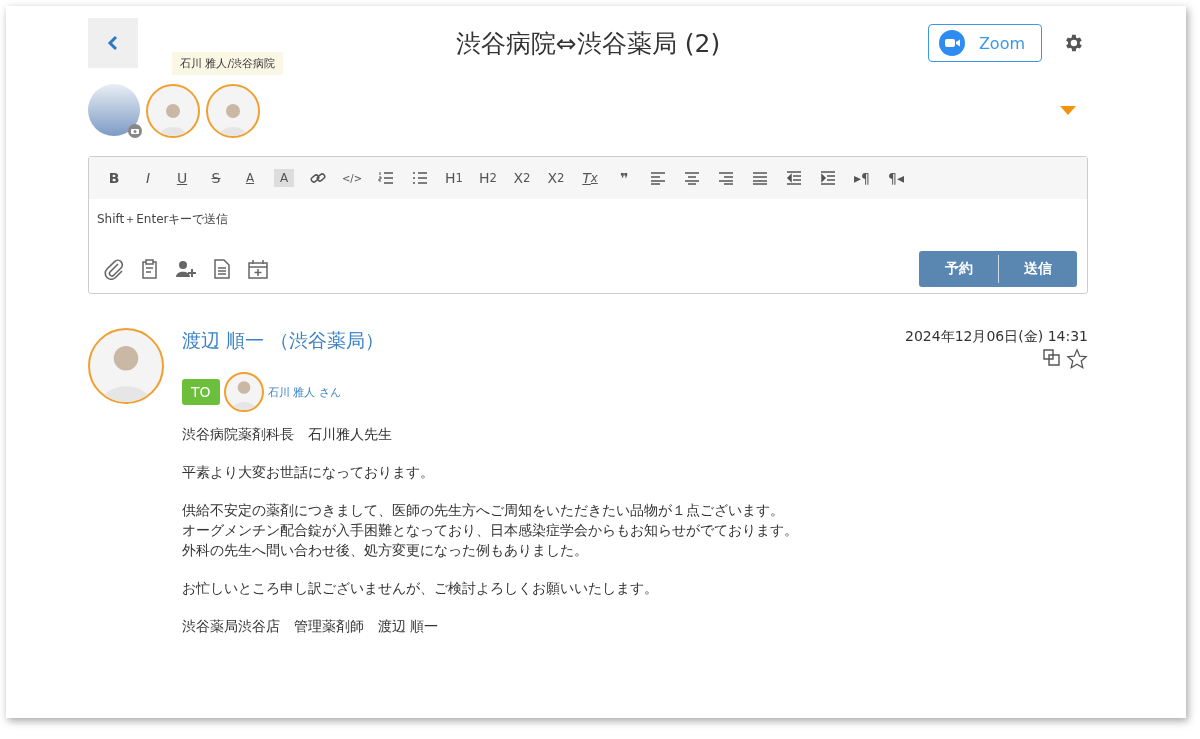  What do you see at coordinates (726, 178) in the screenshot?
I see `align-right-icon` at bounding box center [726, 178].